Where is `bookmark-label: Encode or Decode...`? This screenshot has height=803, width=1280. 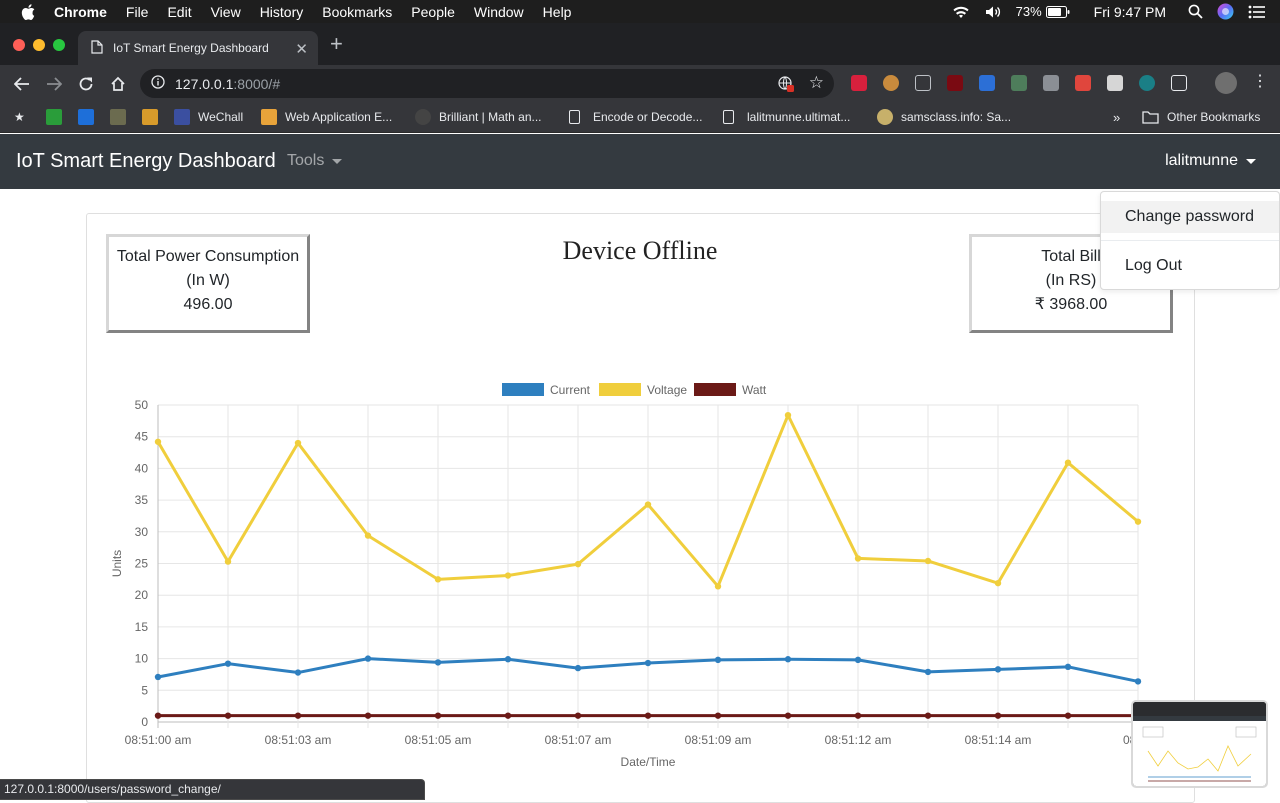
bookmark-label: Encode or Decode... is located at coordinates (648, 117).